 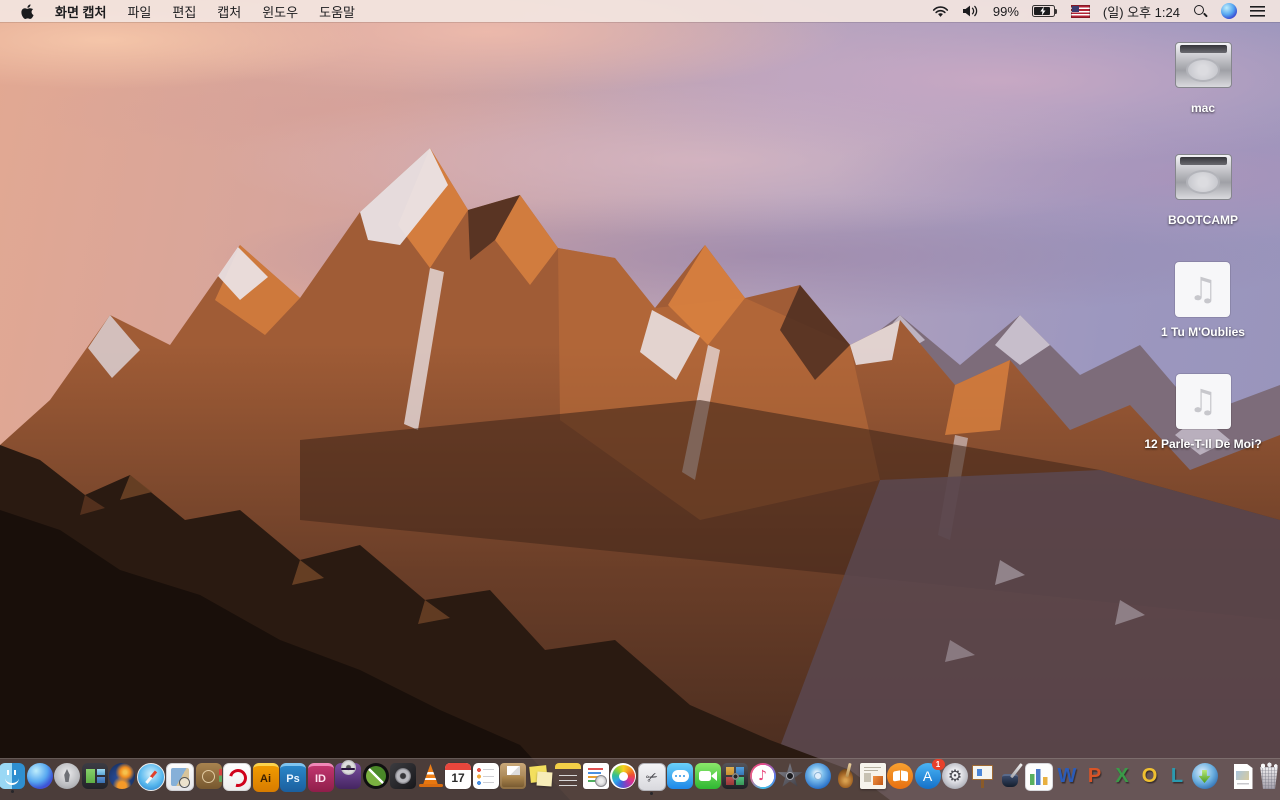 What do you see at coordinates (280, 11) in the screenshot?
I see `menu-window: 윈도우` at bounding box center [280, 11].